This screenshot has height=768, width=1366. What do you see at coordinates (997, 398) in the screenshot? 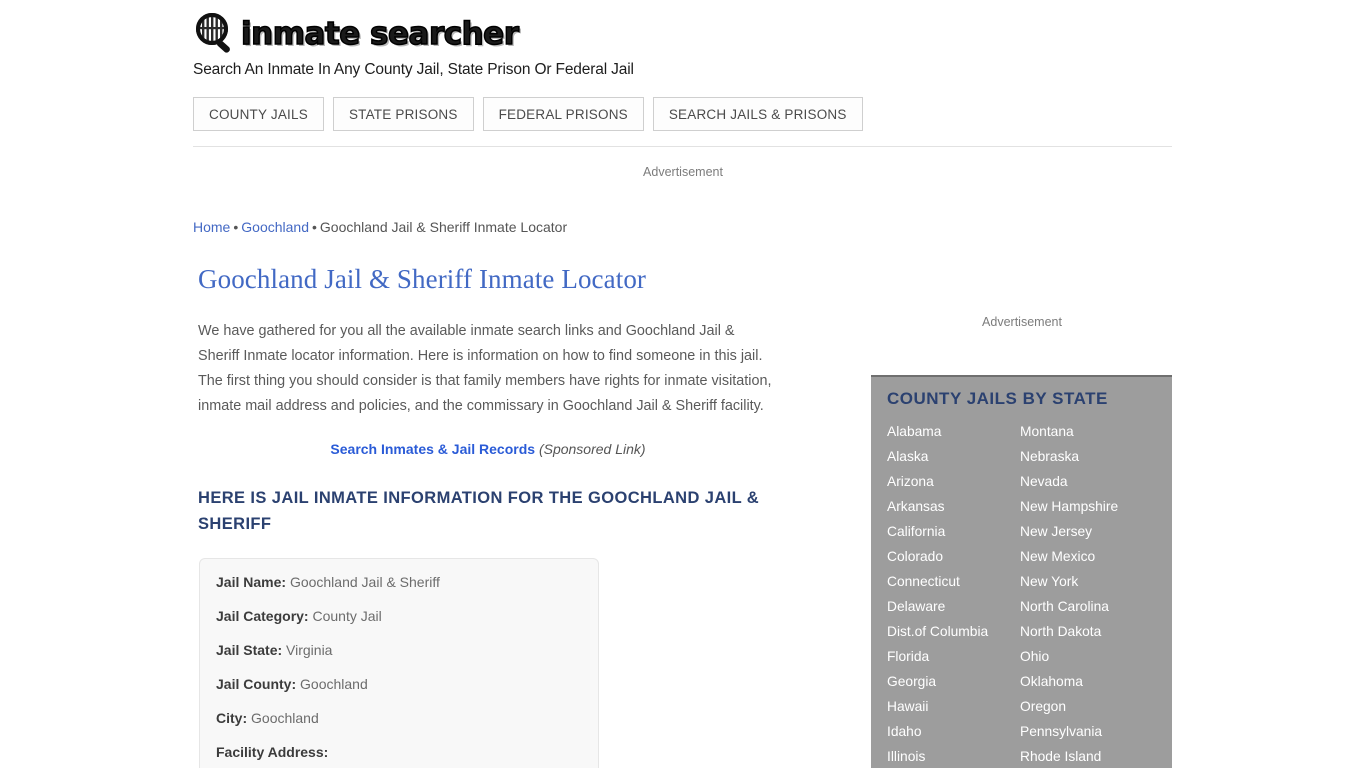
I see `sidebar-title: COUNTY JAILS BY STATE` at bounding box center [997, 398].